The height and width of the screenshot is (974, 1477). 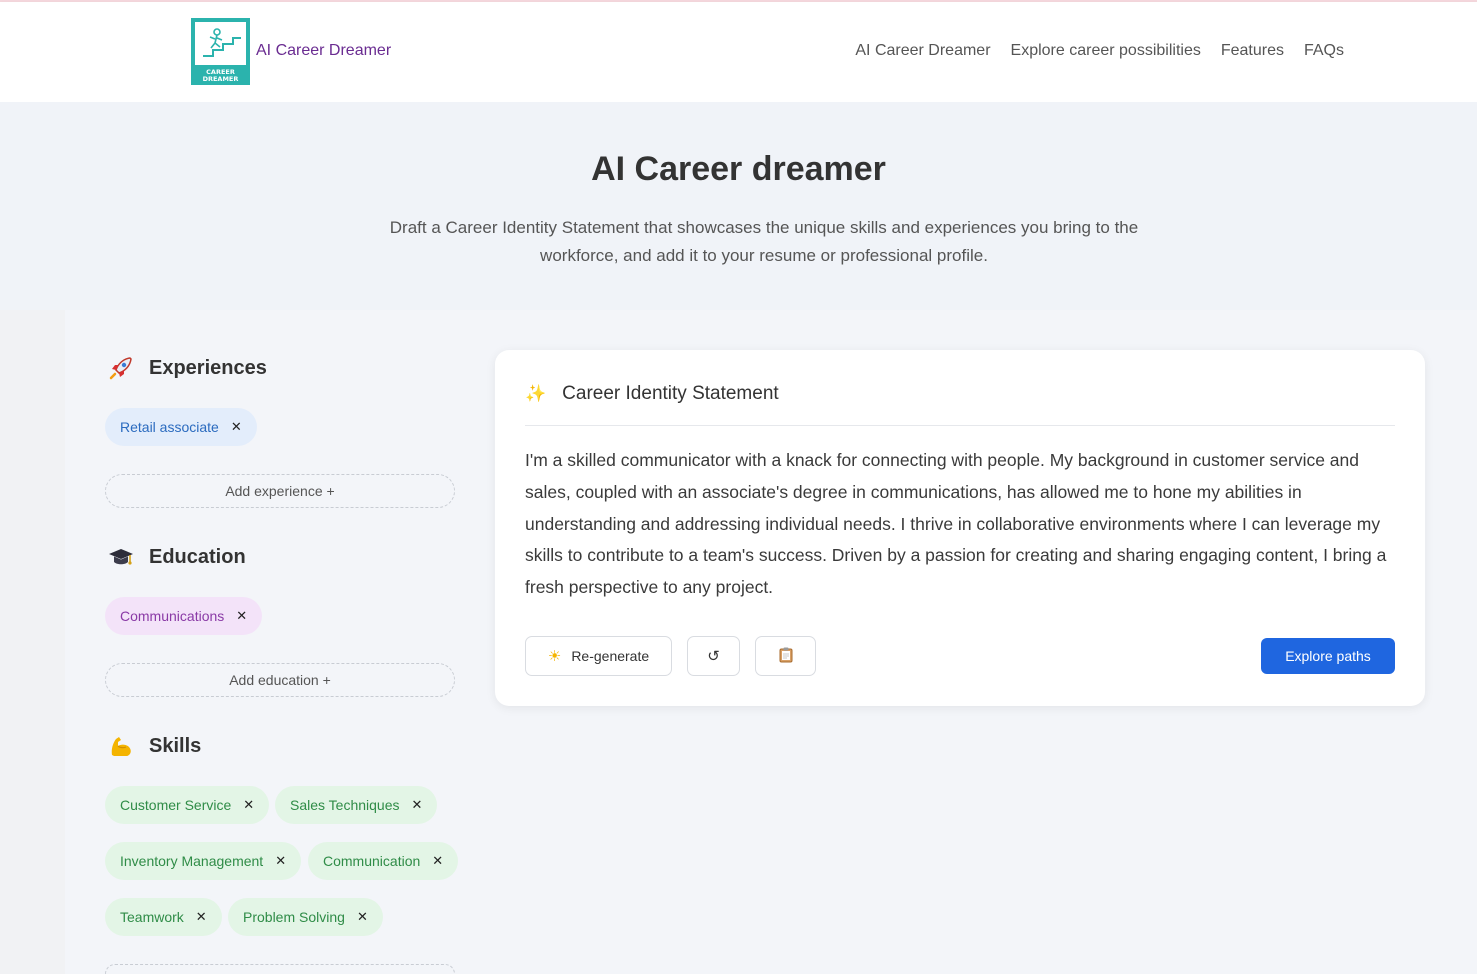 I want to click on education-chip: Communications ✕, so click(x=184, y=616).